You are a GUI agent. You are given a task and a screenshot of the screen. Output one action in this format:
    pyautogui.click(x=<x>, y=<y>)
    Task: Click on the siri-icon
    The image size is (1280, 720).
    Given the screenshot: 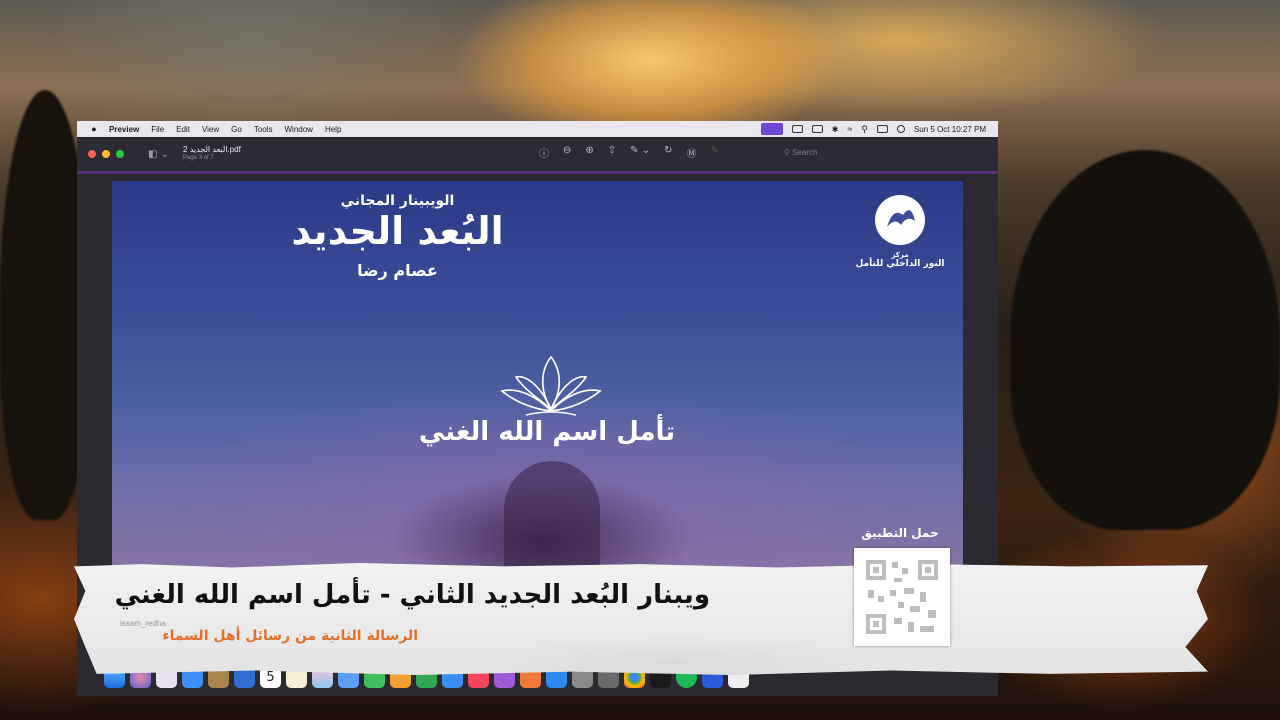 What is the action you would take?
    pyautogui.click(x=900, y=129)
    